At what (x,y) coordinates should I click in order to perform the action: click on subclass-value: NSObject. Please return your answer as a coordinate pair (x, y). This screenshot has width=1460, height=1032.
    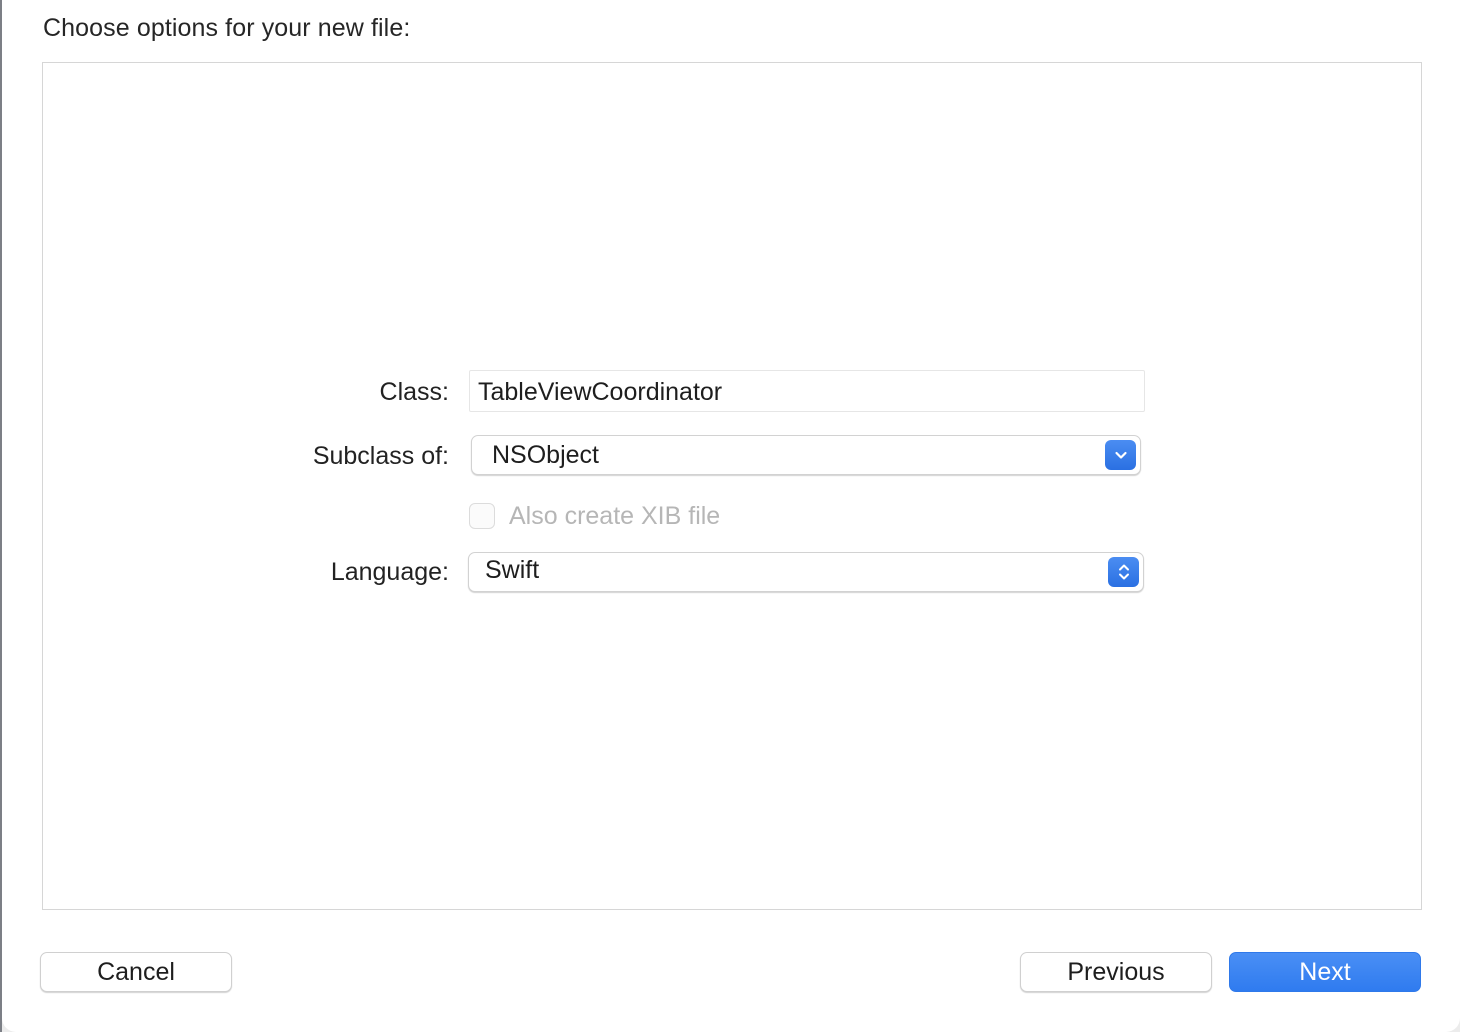
    Looking at the image, I should click on (545, 455).